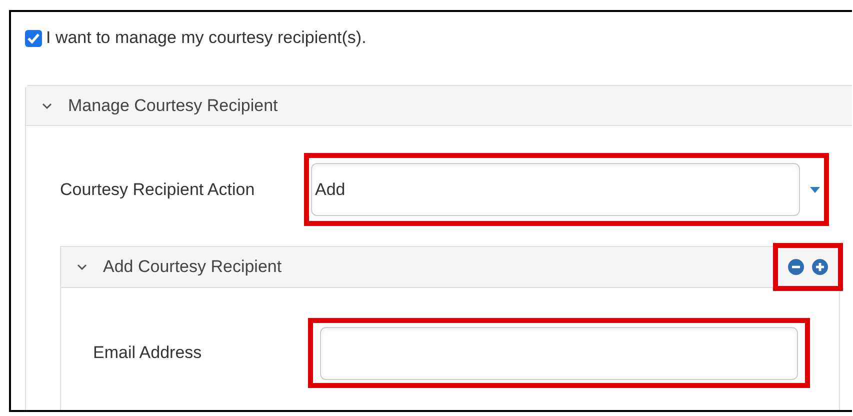 The width and height of the screenshot is (853, 416). I want to click on select-field: Add, so click(555, 189).